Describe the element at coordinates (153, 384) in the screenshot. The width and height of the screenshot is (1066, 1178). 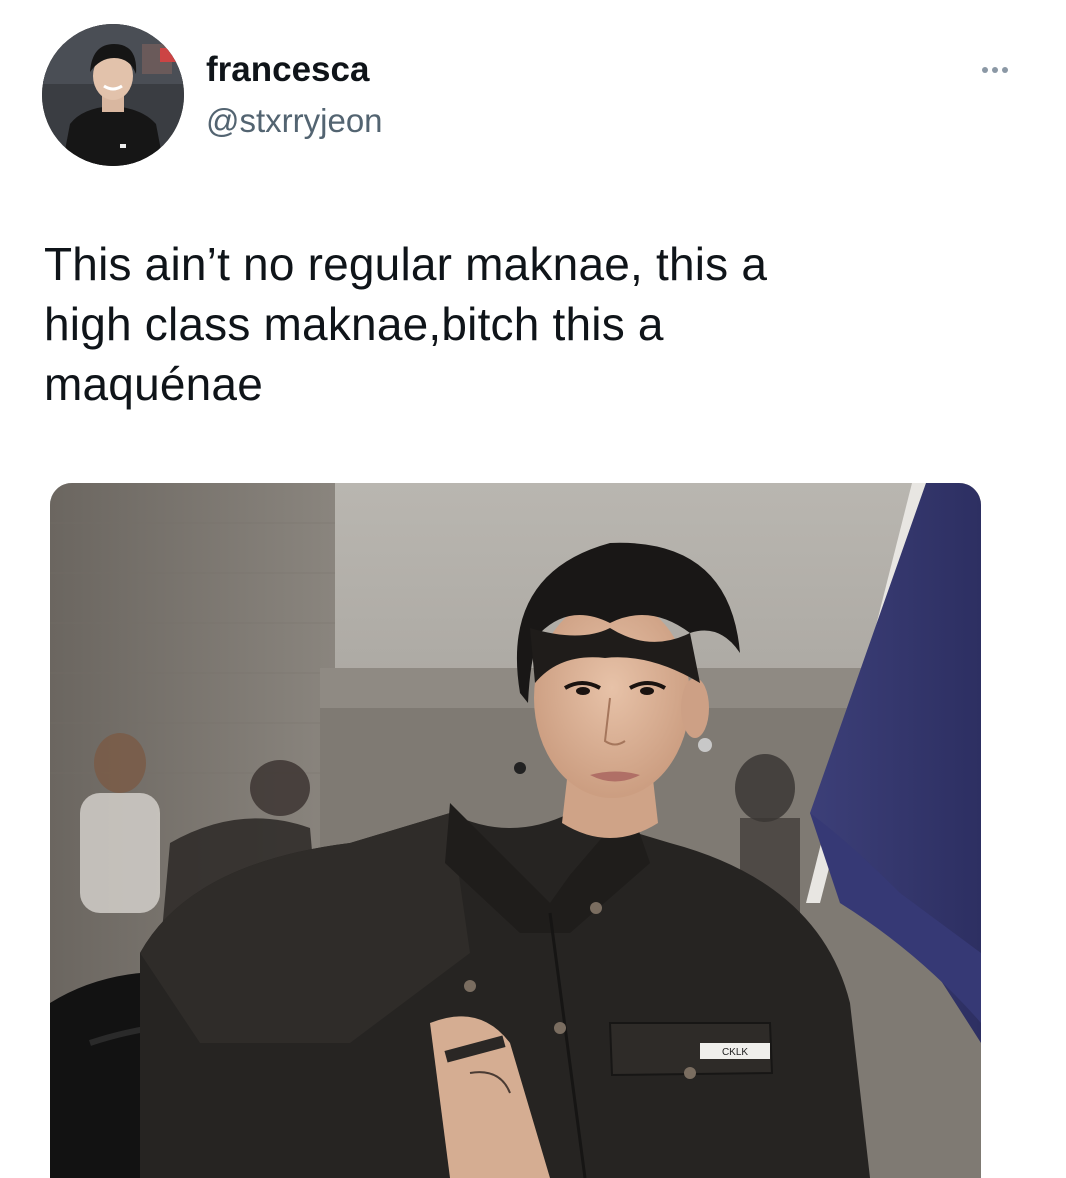
I see `tweet-text-line: maquénae` at that location.